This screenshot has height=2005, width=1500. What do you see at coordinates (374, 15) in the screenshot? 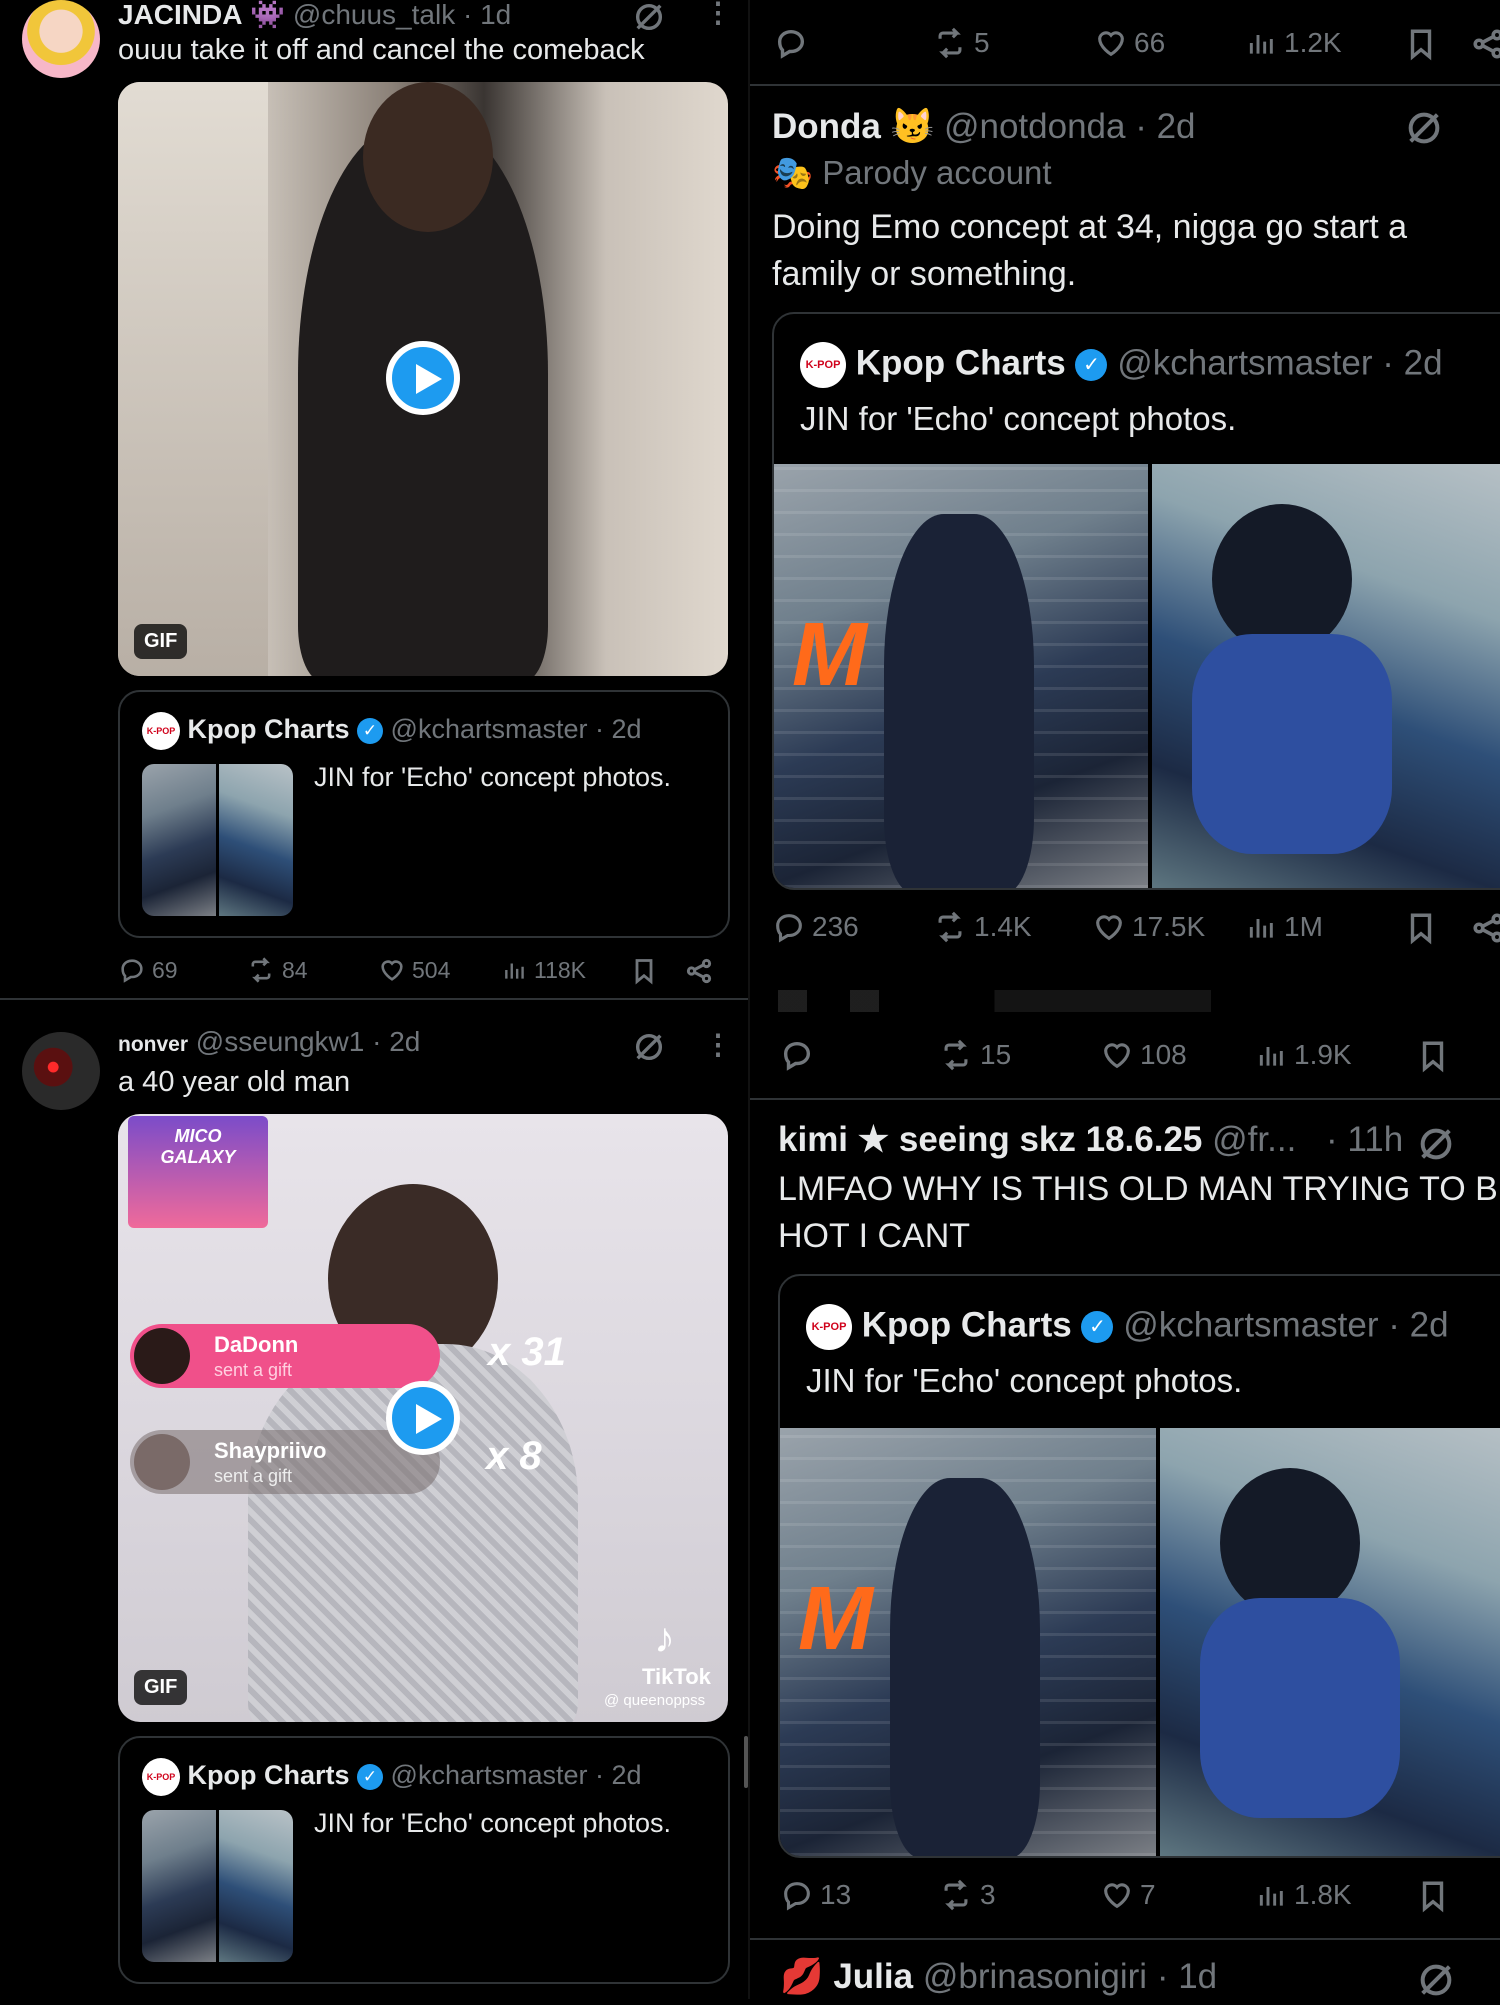
I see `handle: @chuus_talk` at bounding box center [374, 15].